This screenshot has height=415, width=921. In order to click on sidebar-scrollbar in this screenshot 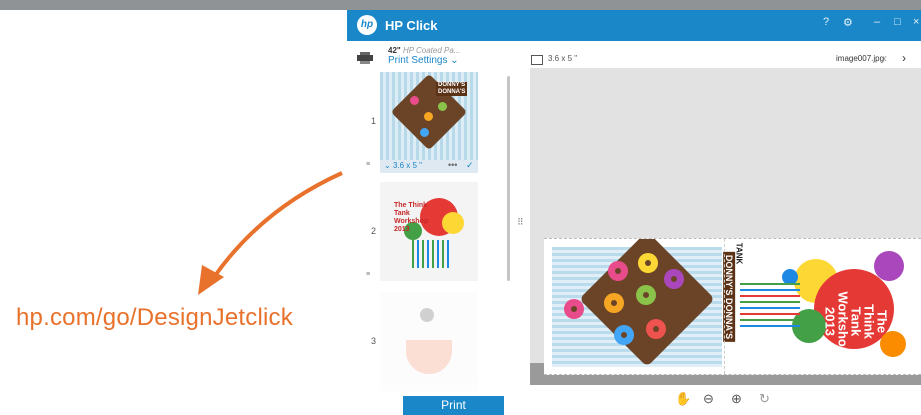, I will do `click(508, 178)`.